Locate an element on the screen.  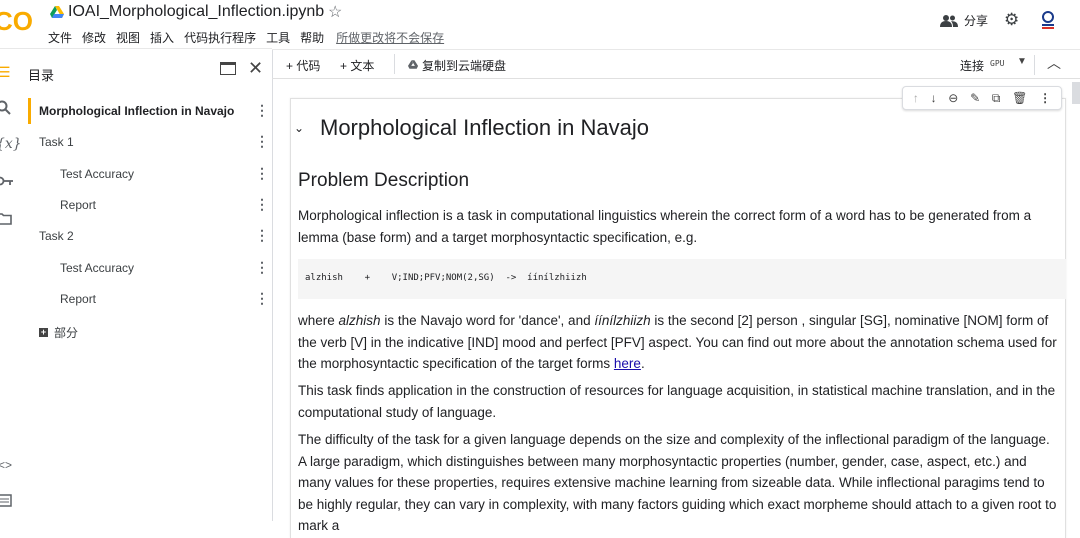
close-icon: ✕ is located at coordinates (255, 68).